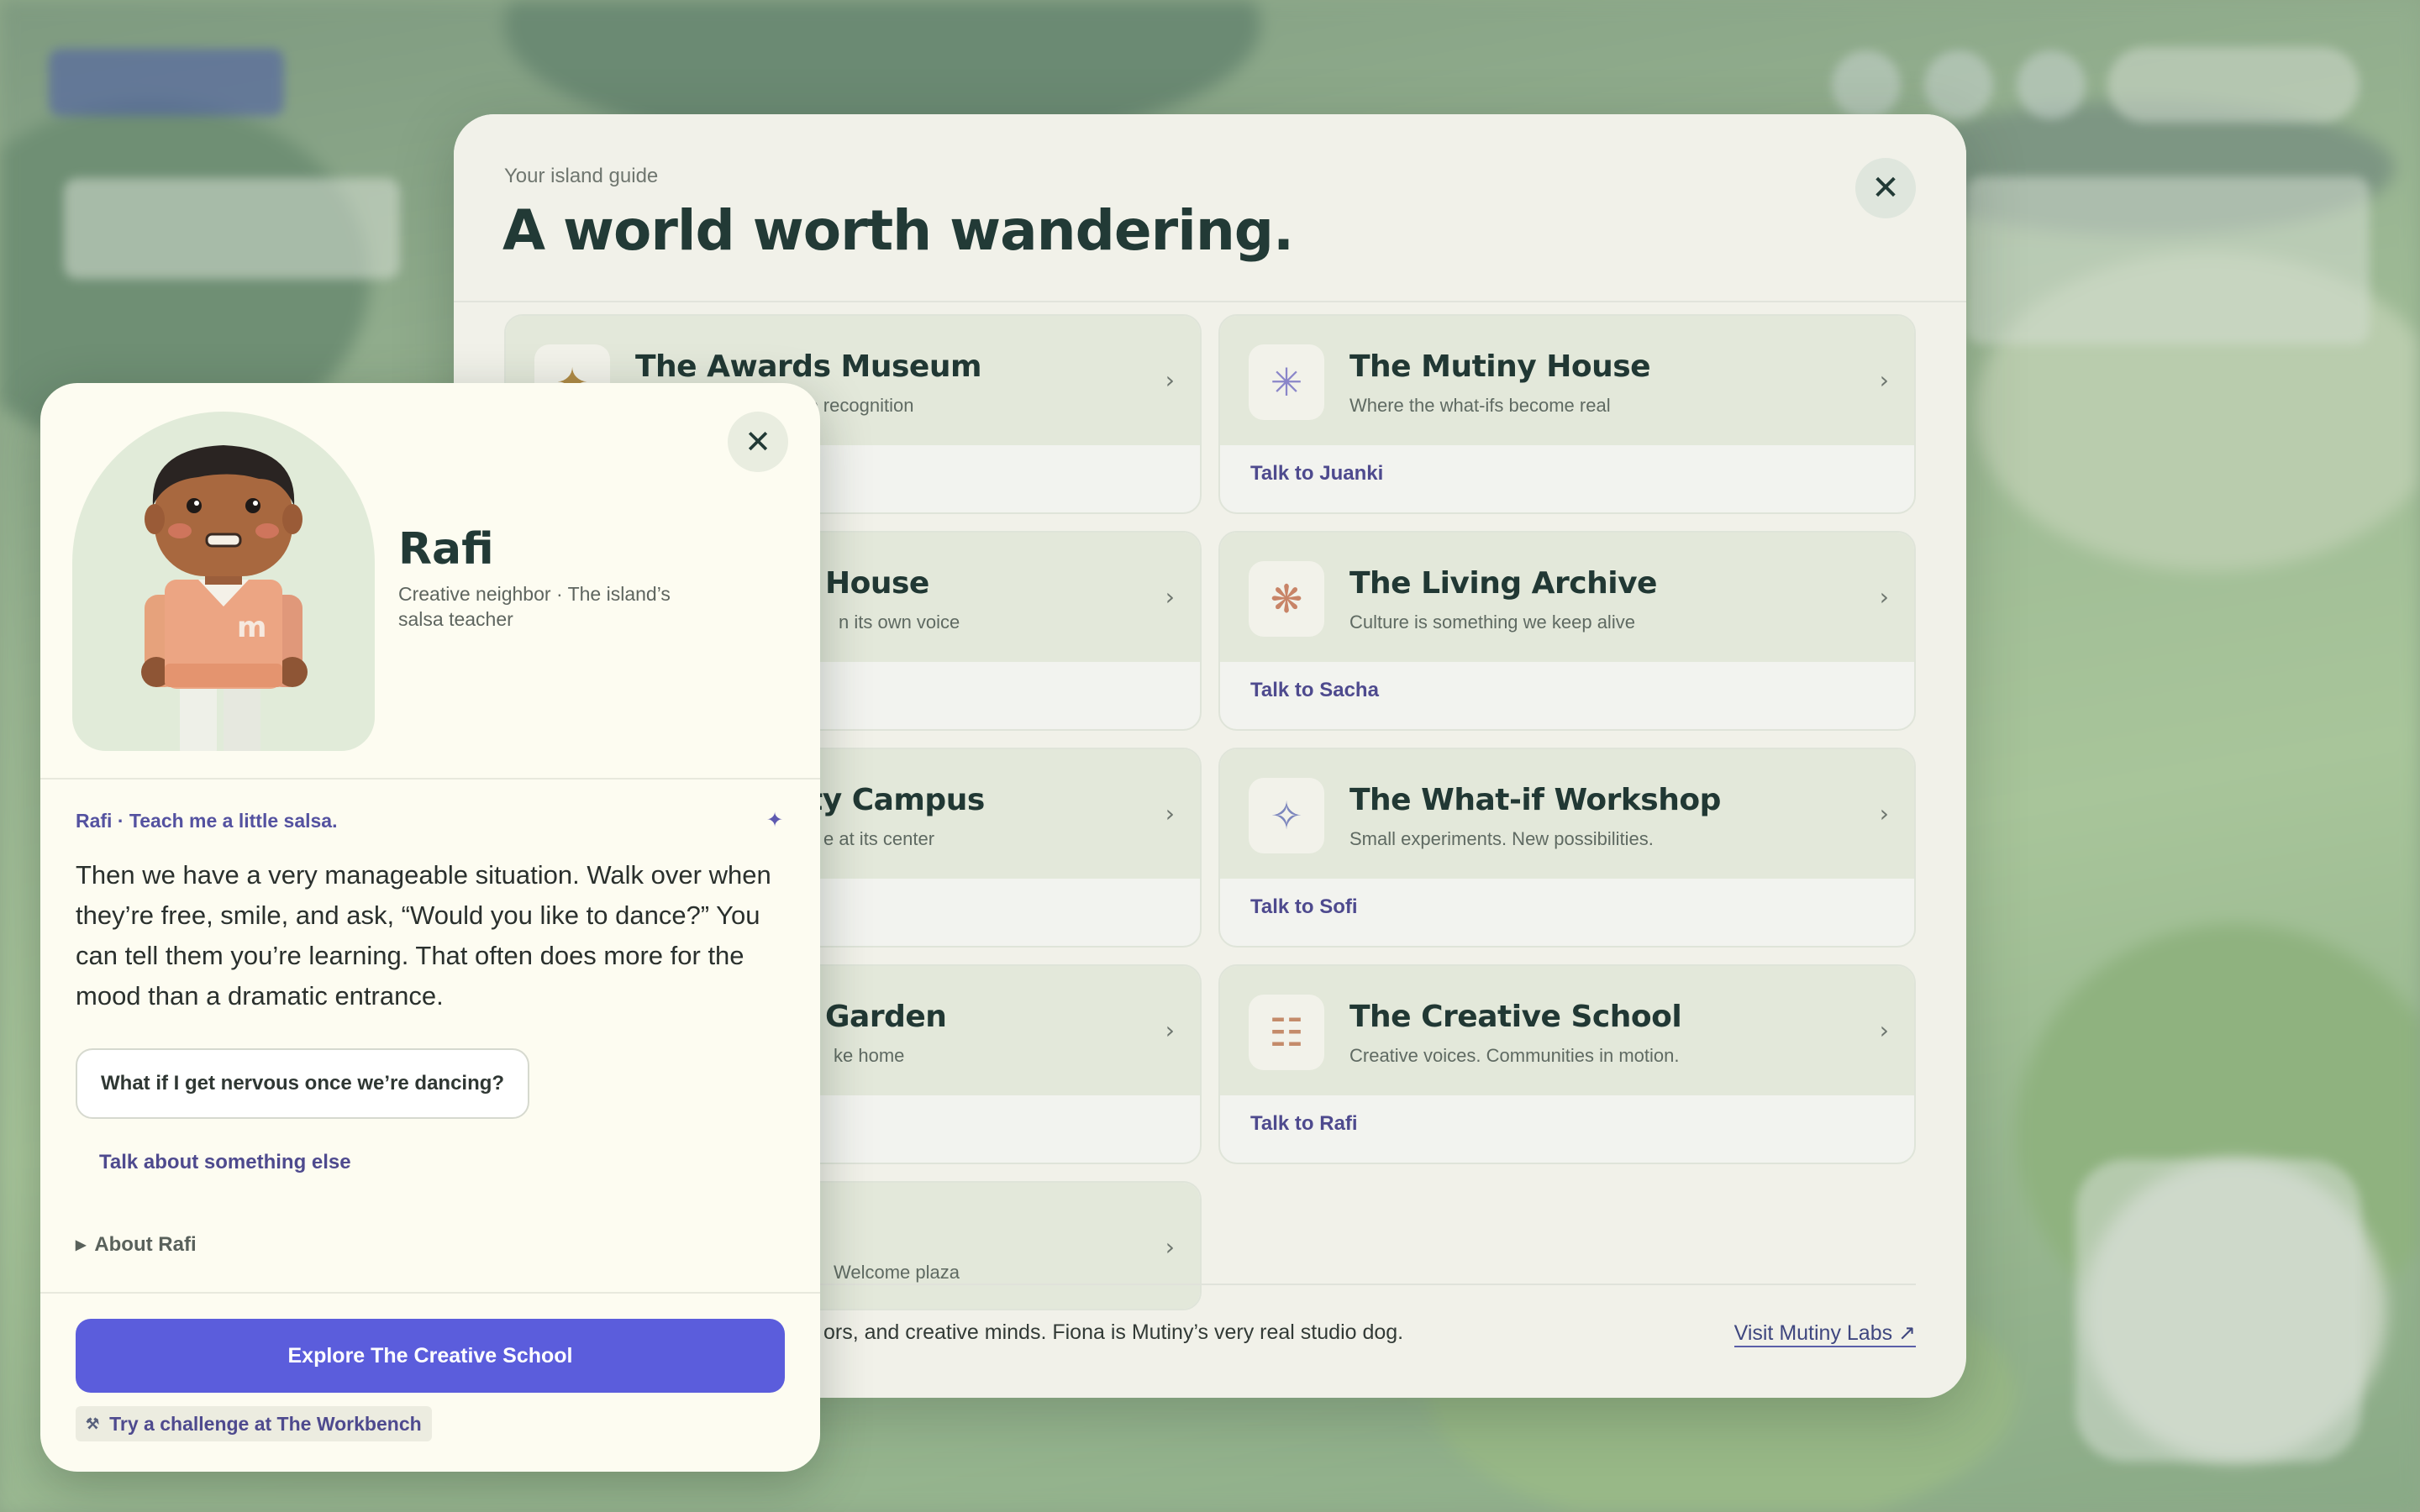 This screenshot has height=1512, width=2420. I want to click on challenge-link: ⚒ Try a challenge at The Workbench, so click(254, 1423).